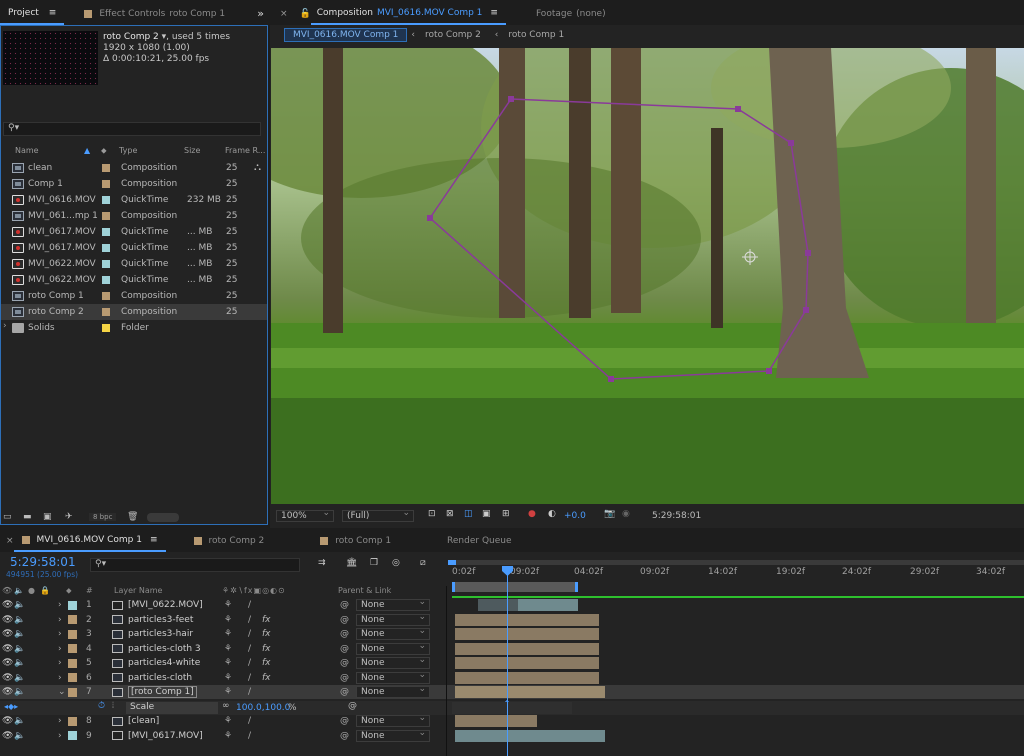 The height and width of the screenshot is (756, 1024). What do you see at coordinates (134, 312) in the screenshot?
I see `project-item: roto Comp 2 Composition 25` at bounding box center [134, 312].